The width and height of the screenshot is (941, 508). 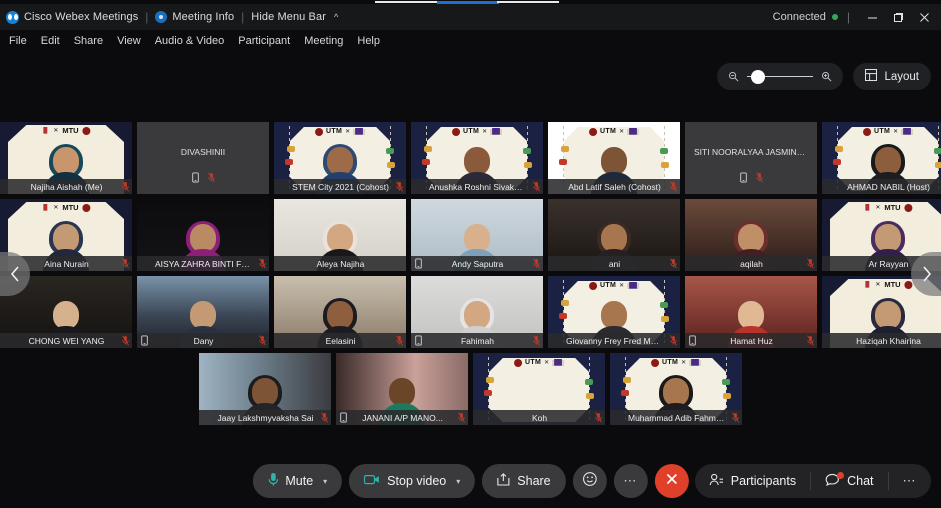 I want to click on mute-button: Mute ▾, so click(x=297, y=481).